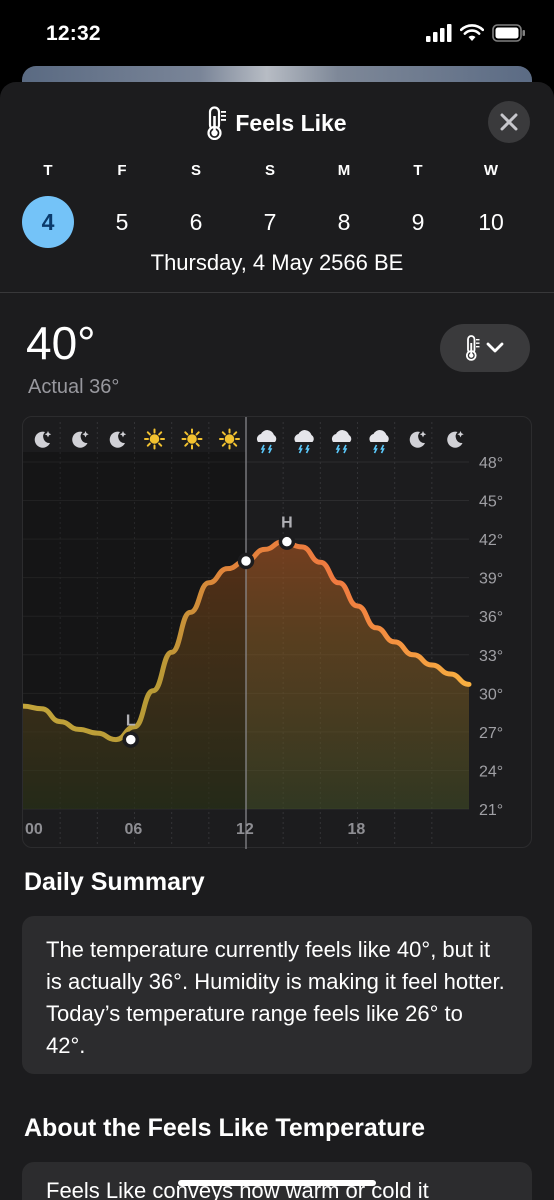  I want to click on day-sunday-7: S 7, so click(270, 205).